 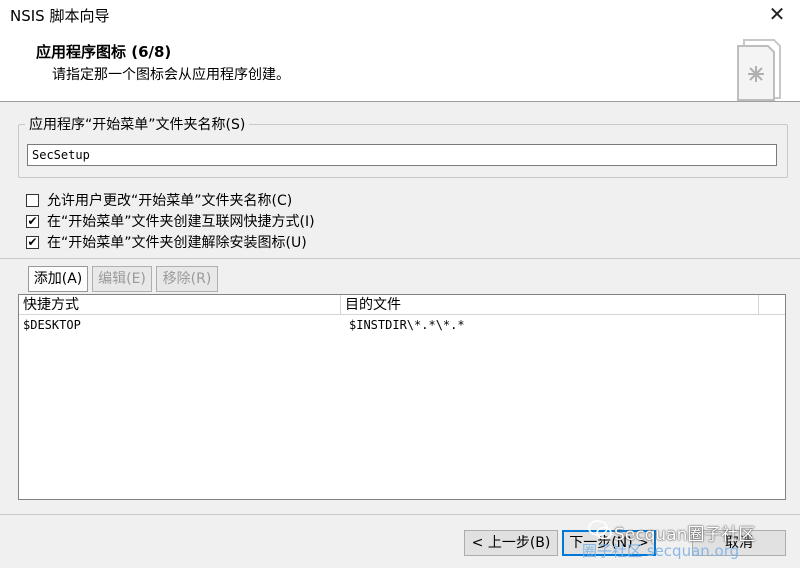 What do you see at coordinates (739, 543) in the screenshot?
I see `cancel-button: 取消` at bounding box center [739, 543].